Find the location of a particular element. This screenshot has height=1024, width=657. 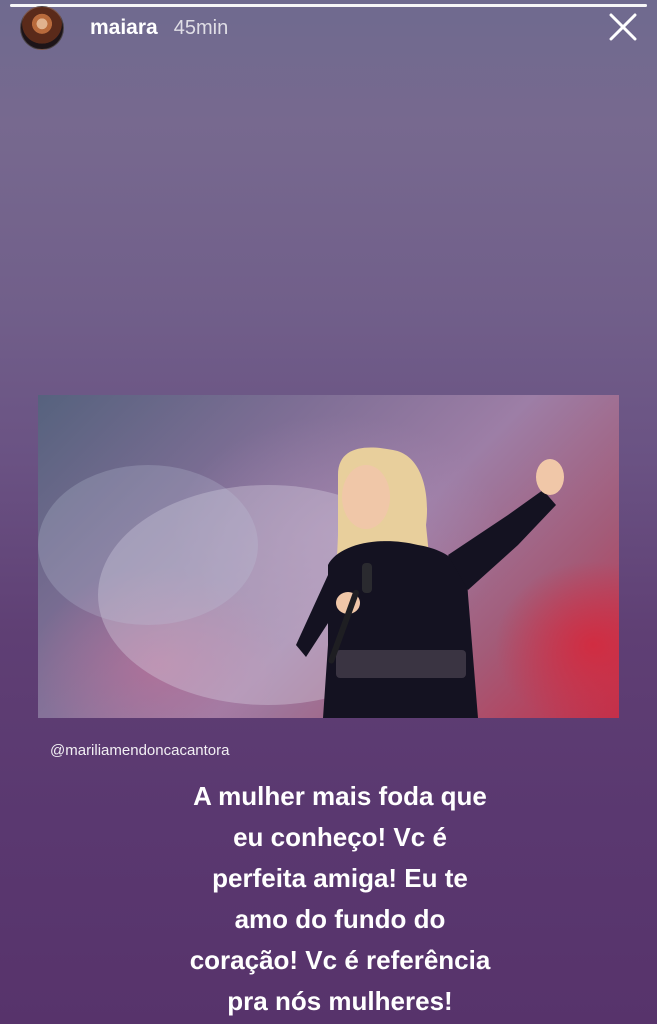

close-button is located at coordinates (623, 27).